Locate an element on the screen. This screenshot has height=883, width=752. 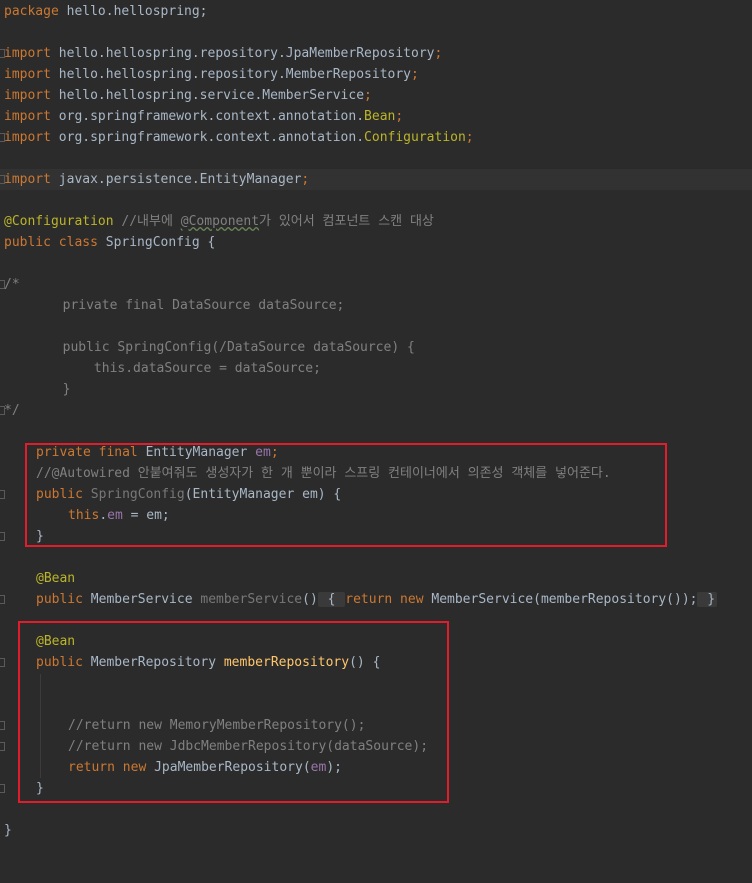
comment: /* is located at coordinates (12, 284).